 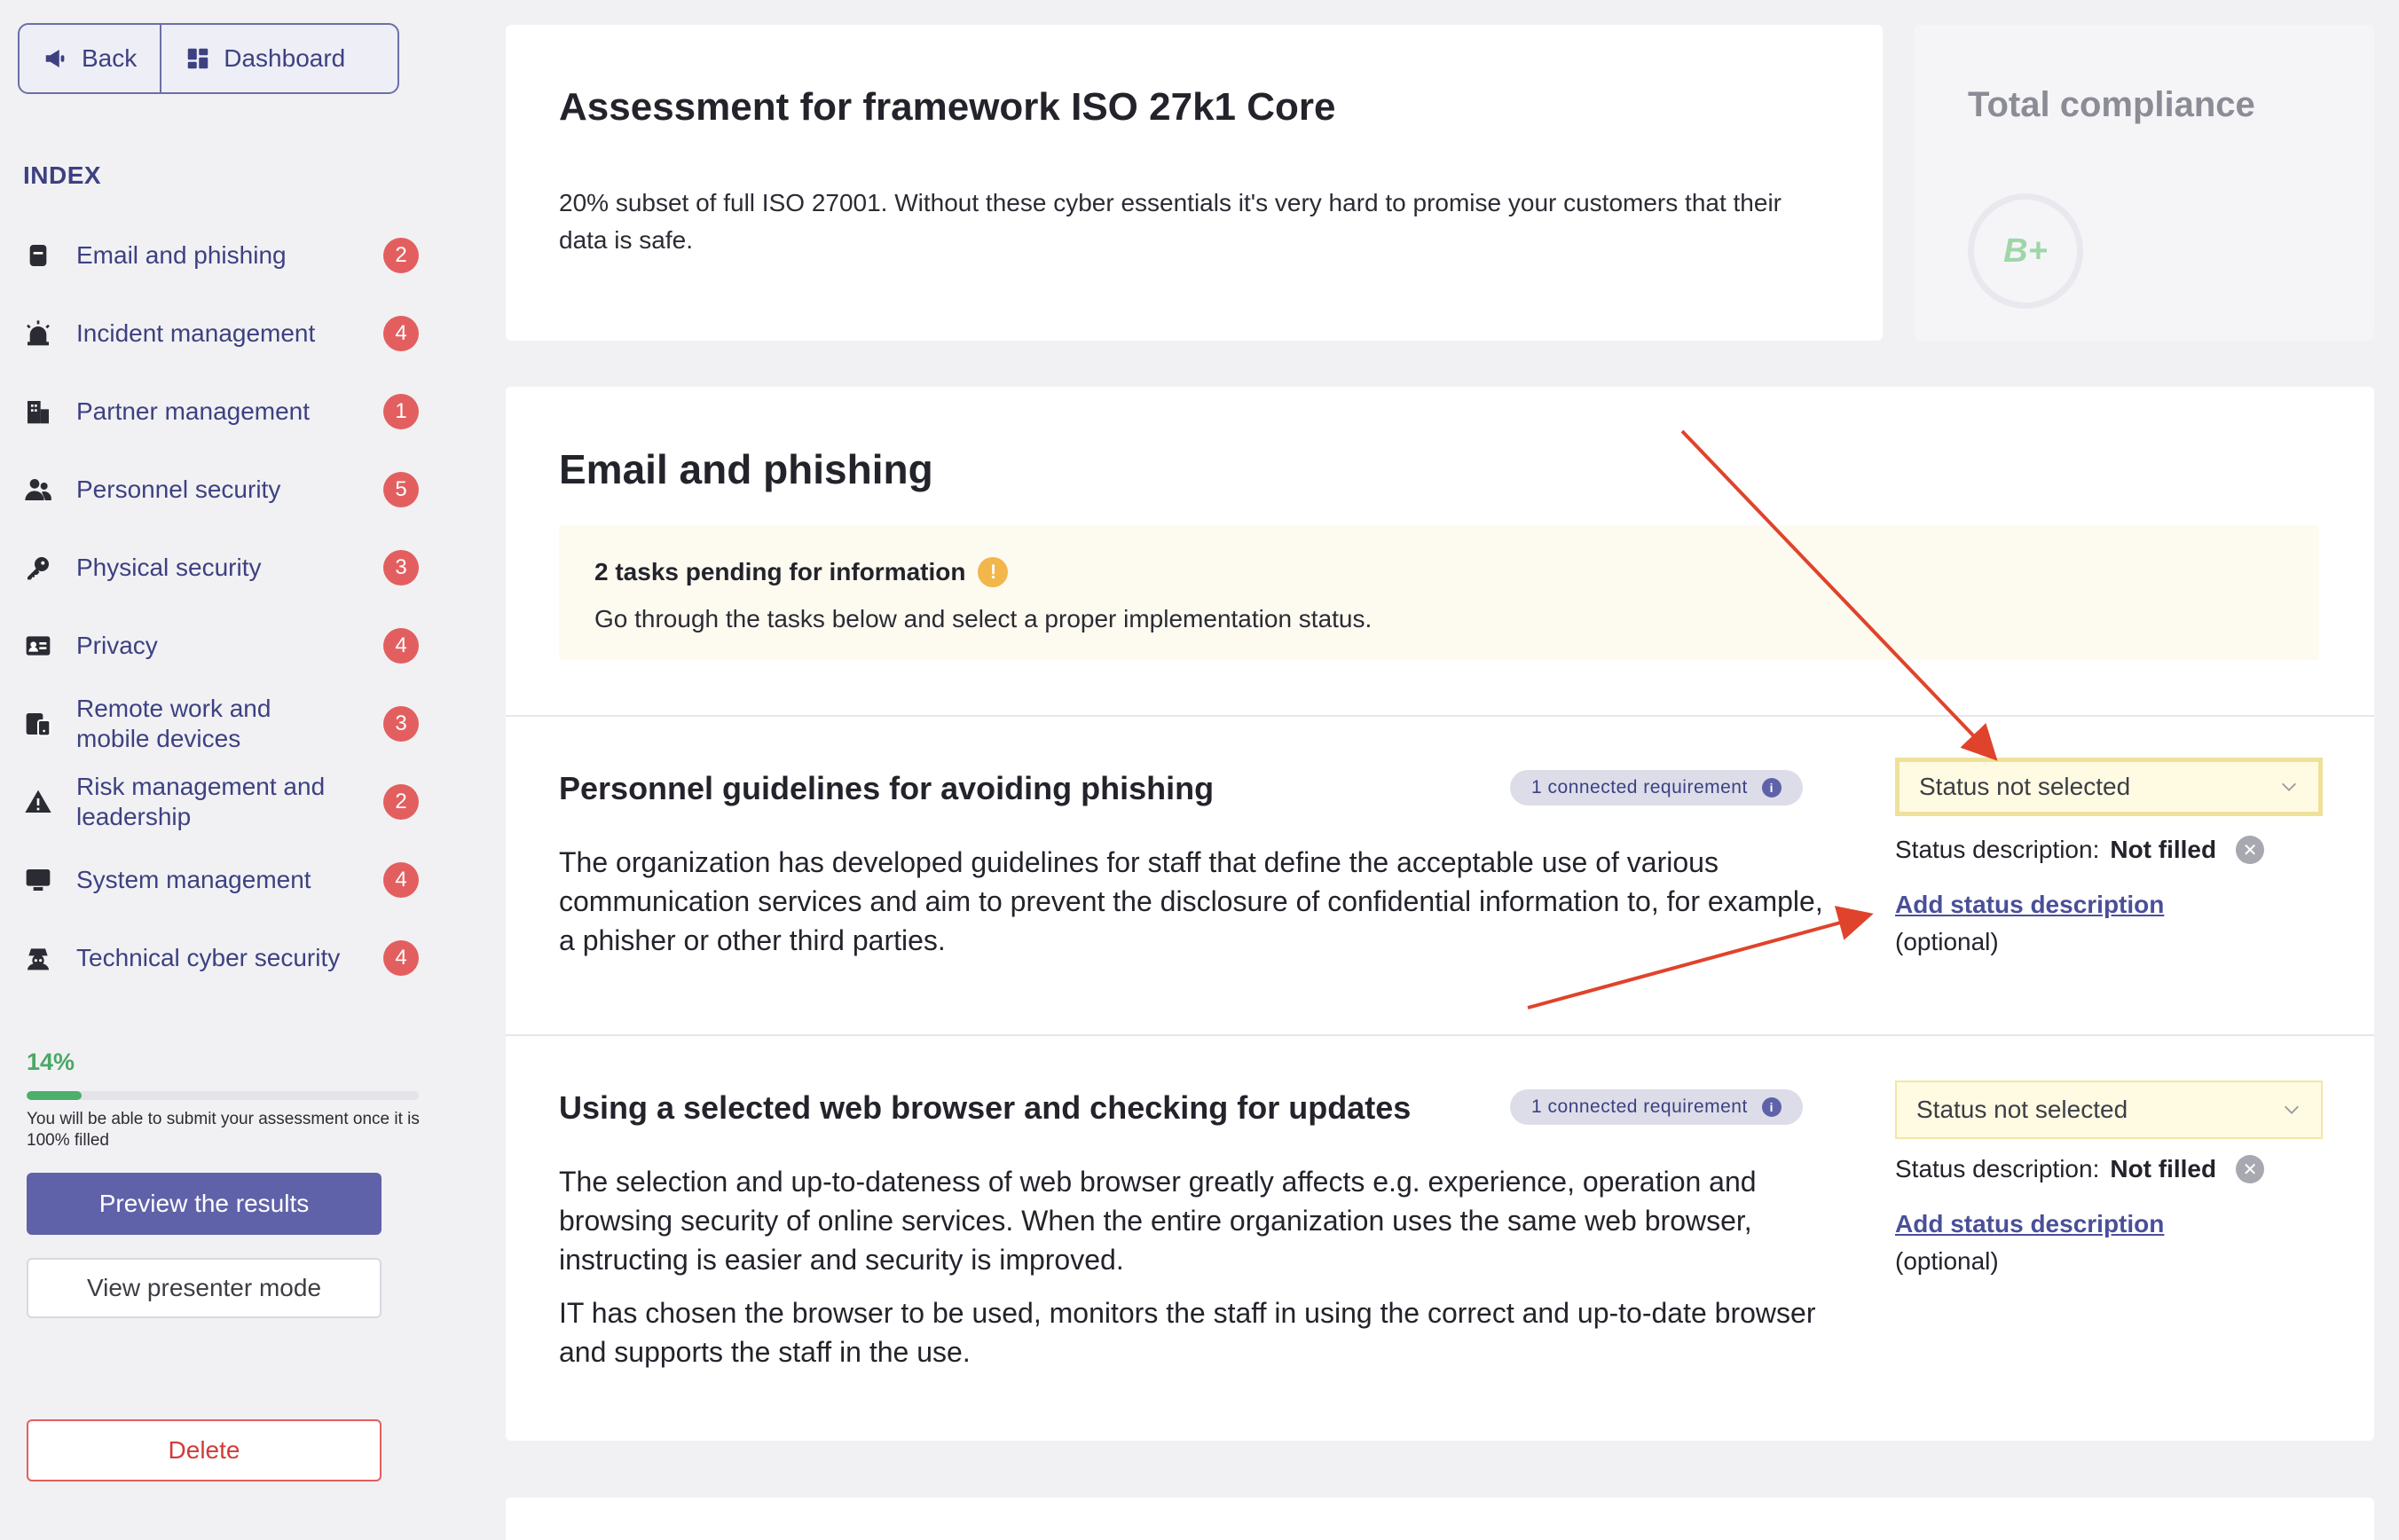 I want to click on dashboard-button: Dashboard, so click(x=264, y=58).